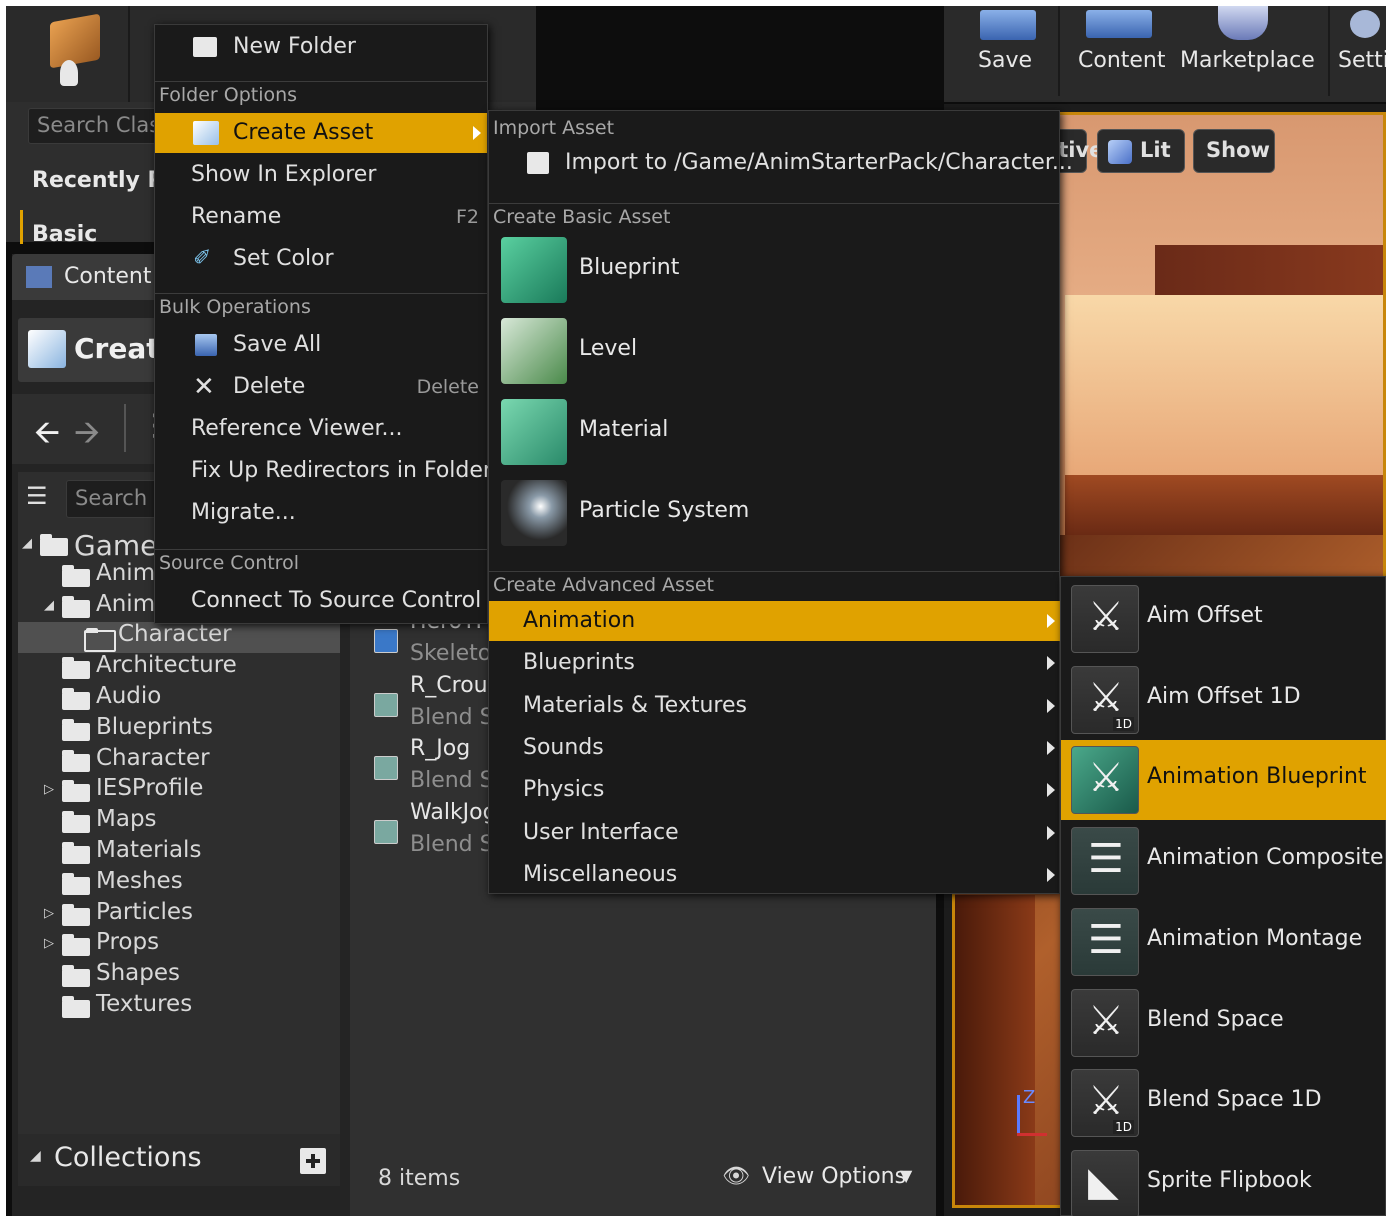 This screenshot has width=1397, height=1231. I want to click on category-materials-textures: Materials & Textures, so click(775, 706).